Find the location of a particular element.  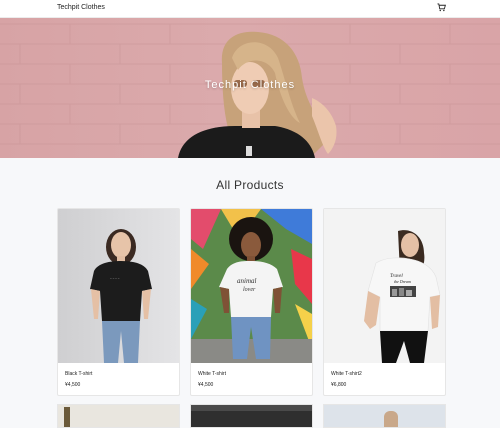

product-price: ¥6,800 is located at coordinates (339, 385).